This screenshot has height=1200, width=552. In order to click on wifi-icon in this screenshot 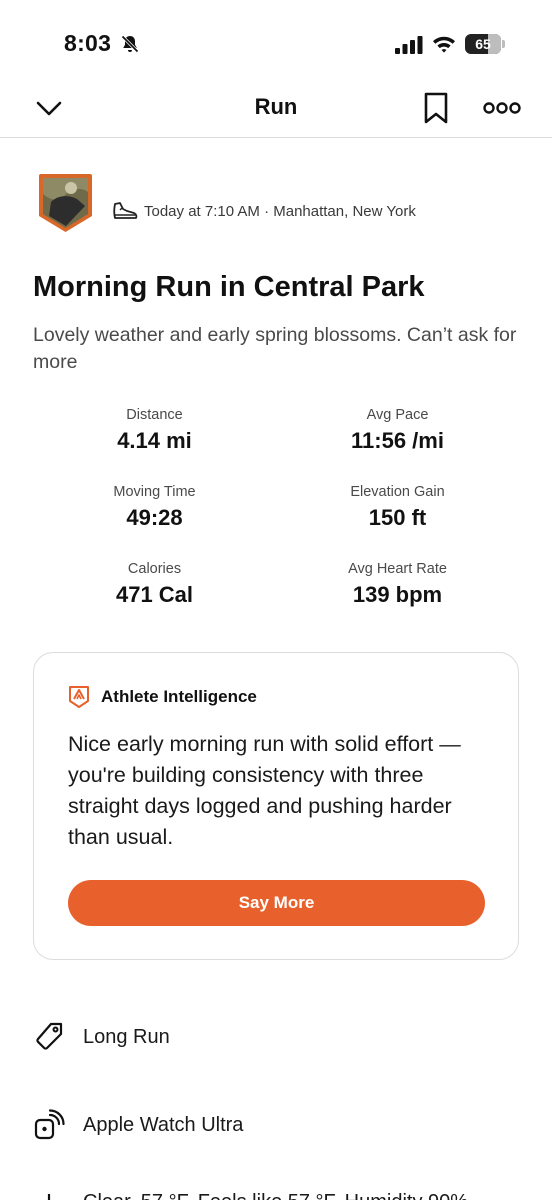, I will do `click(444, 44)`.